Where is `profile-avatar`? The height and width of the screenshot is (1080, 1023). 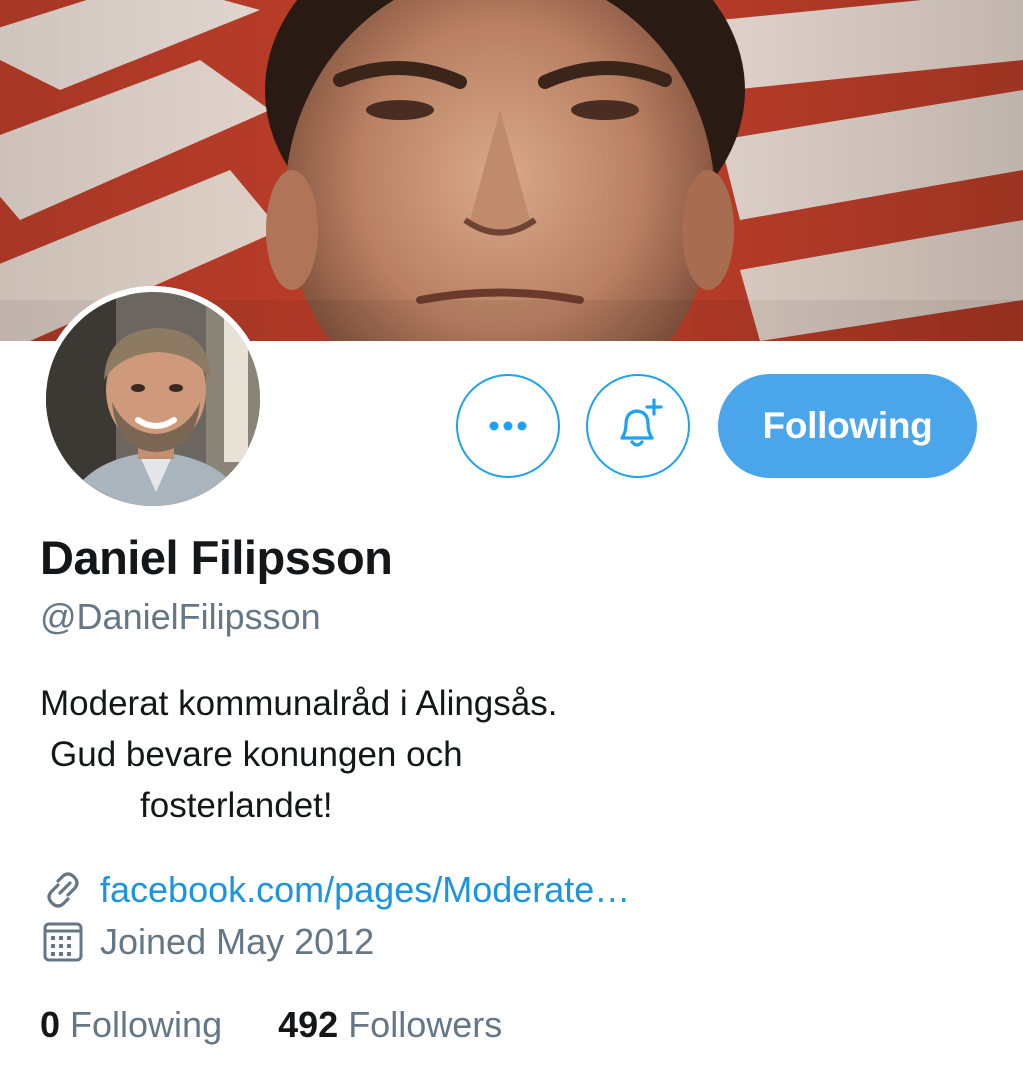
profile-avatar is located at coordinates (153, 399).